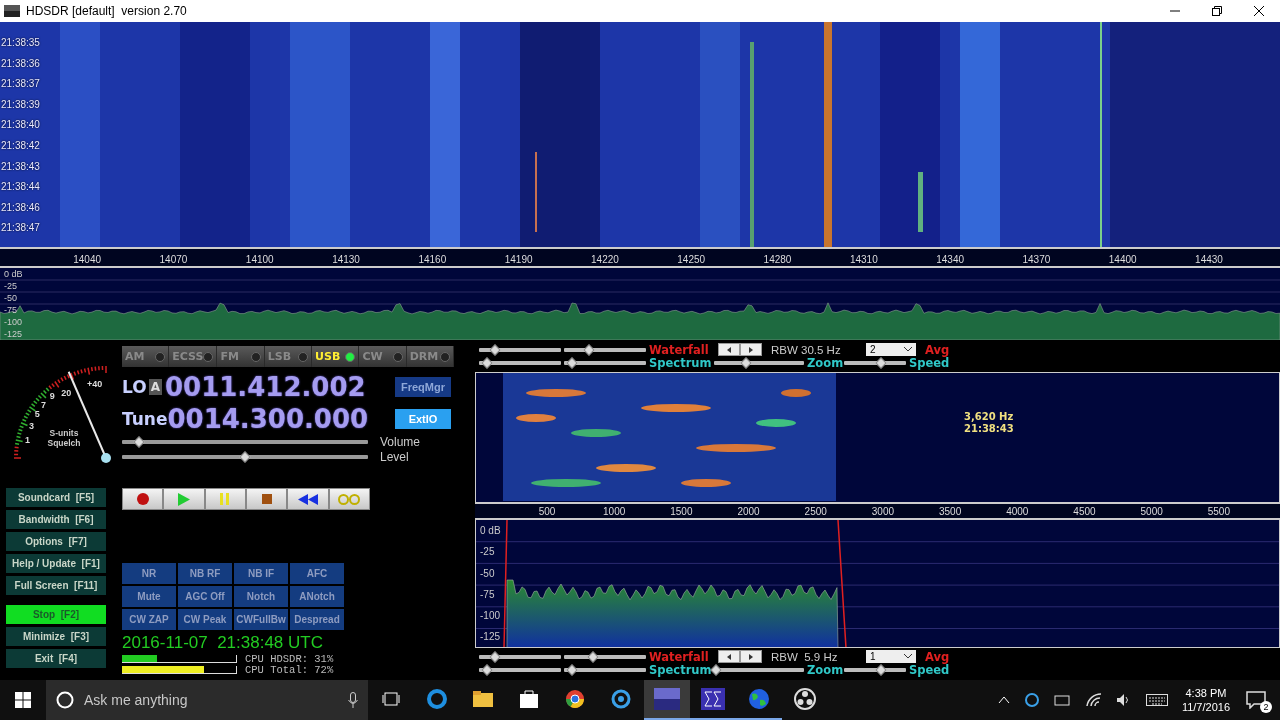 The image size is (1280, 720). Describe the element at coordinates (261, 573) in the screenshot. I see `dsp-button: NB IF` at that location.